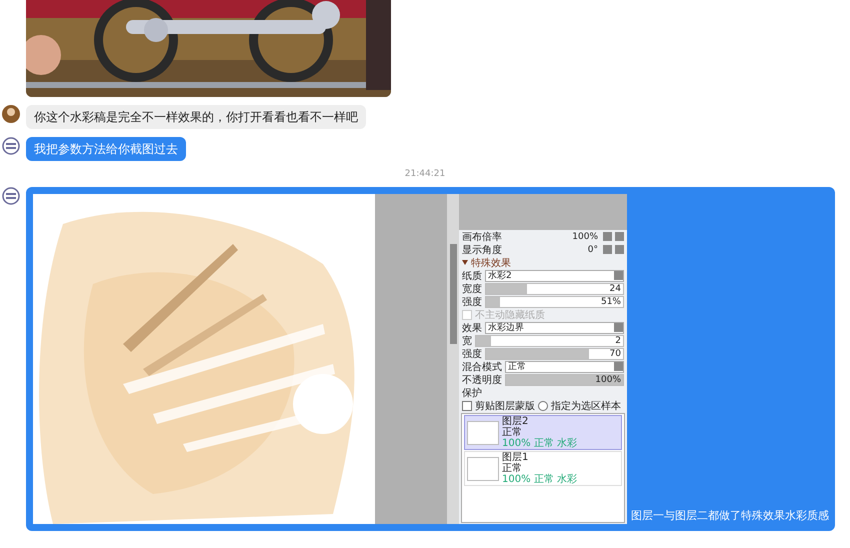 The width and height of the screenshot is (850, 548). What do you see at coordinates (608, 379) in the screenshot?
I see `slider-value: 100%` at bounding box center [608, 379].